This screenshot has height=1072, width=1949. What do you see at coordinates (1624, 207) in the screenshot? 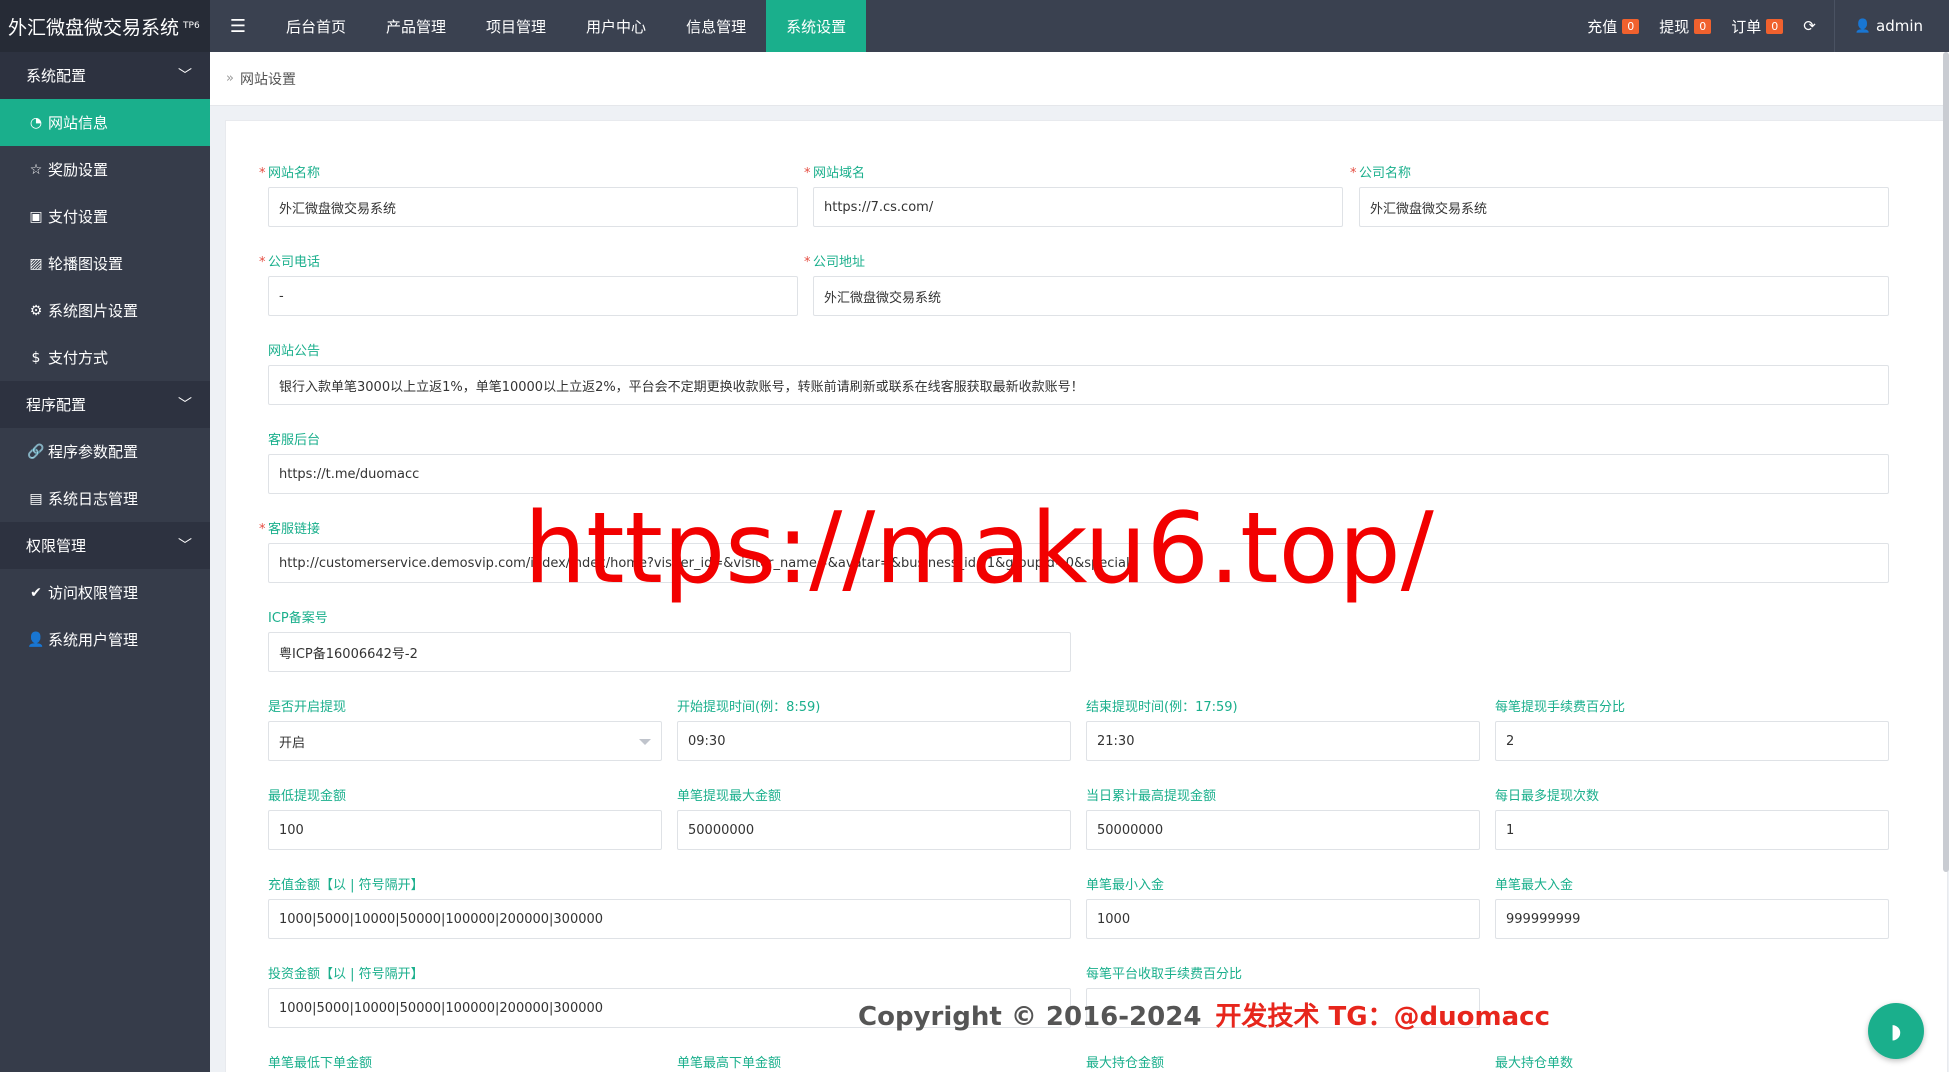
I see `company-name-input: 外汇微盘微交易系统` at bounding box center [1624, 207].